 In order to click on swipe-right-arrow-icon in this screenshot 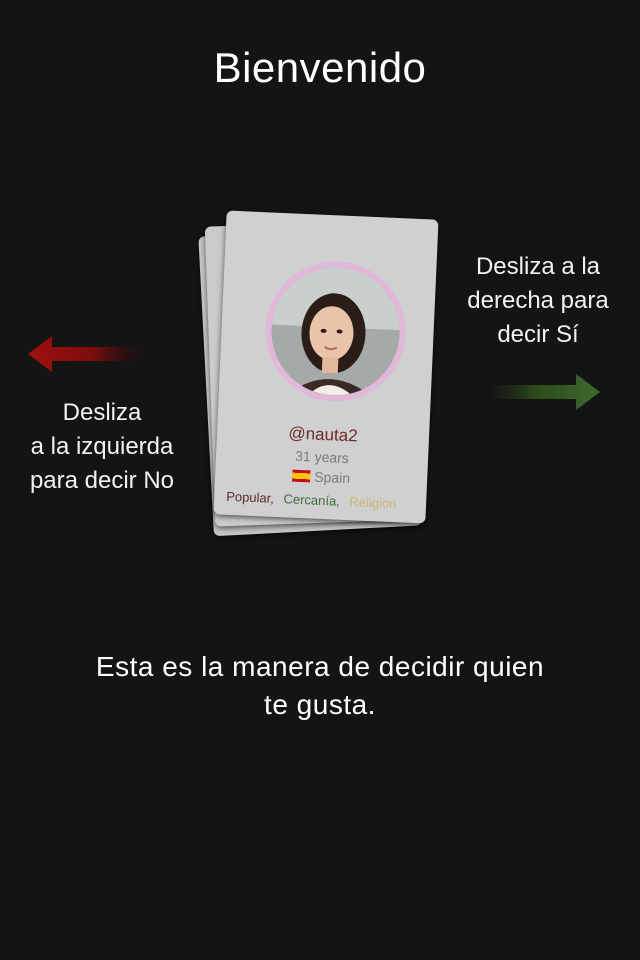, I will do `click(543, 392)`.